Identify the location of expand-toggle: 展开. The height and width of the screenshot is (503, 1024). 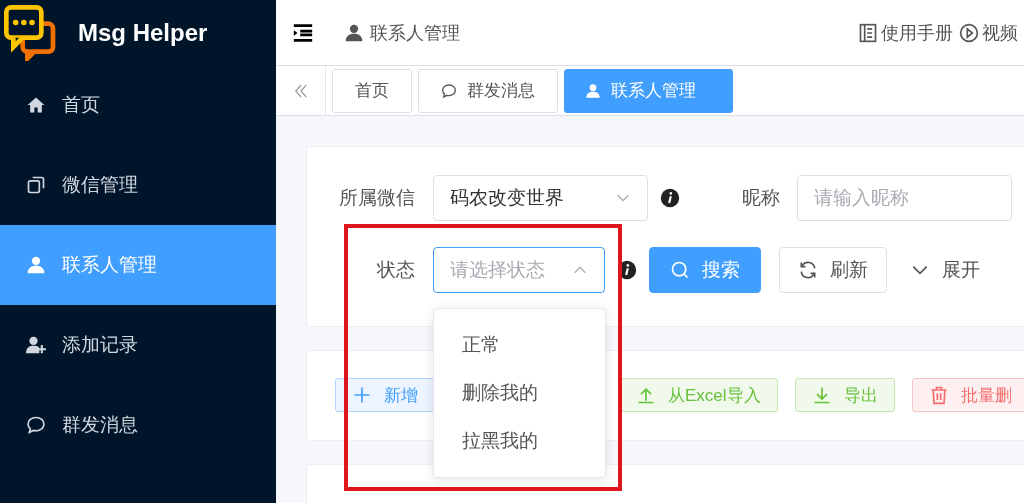
(945, 270).